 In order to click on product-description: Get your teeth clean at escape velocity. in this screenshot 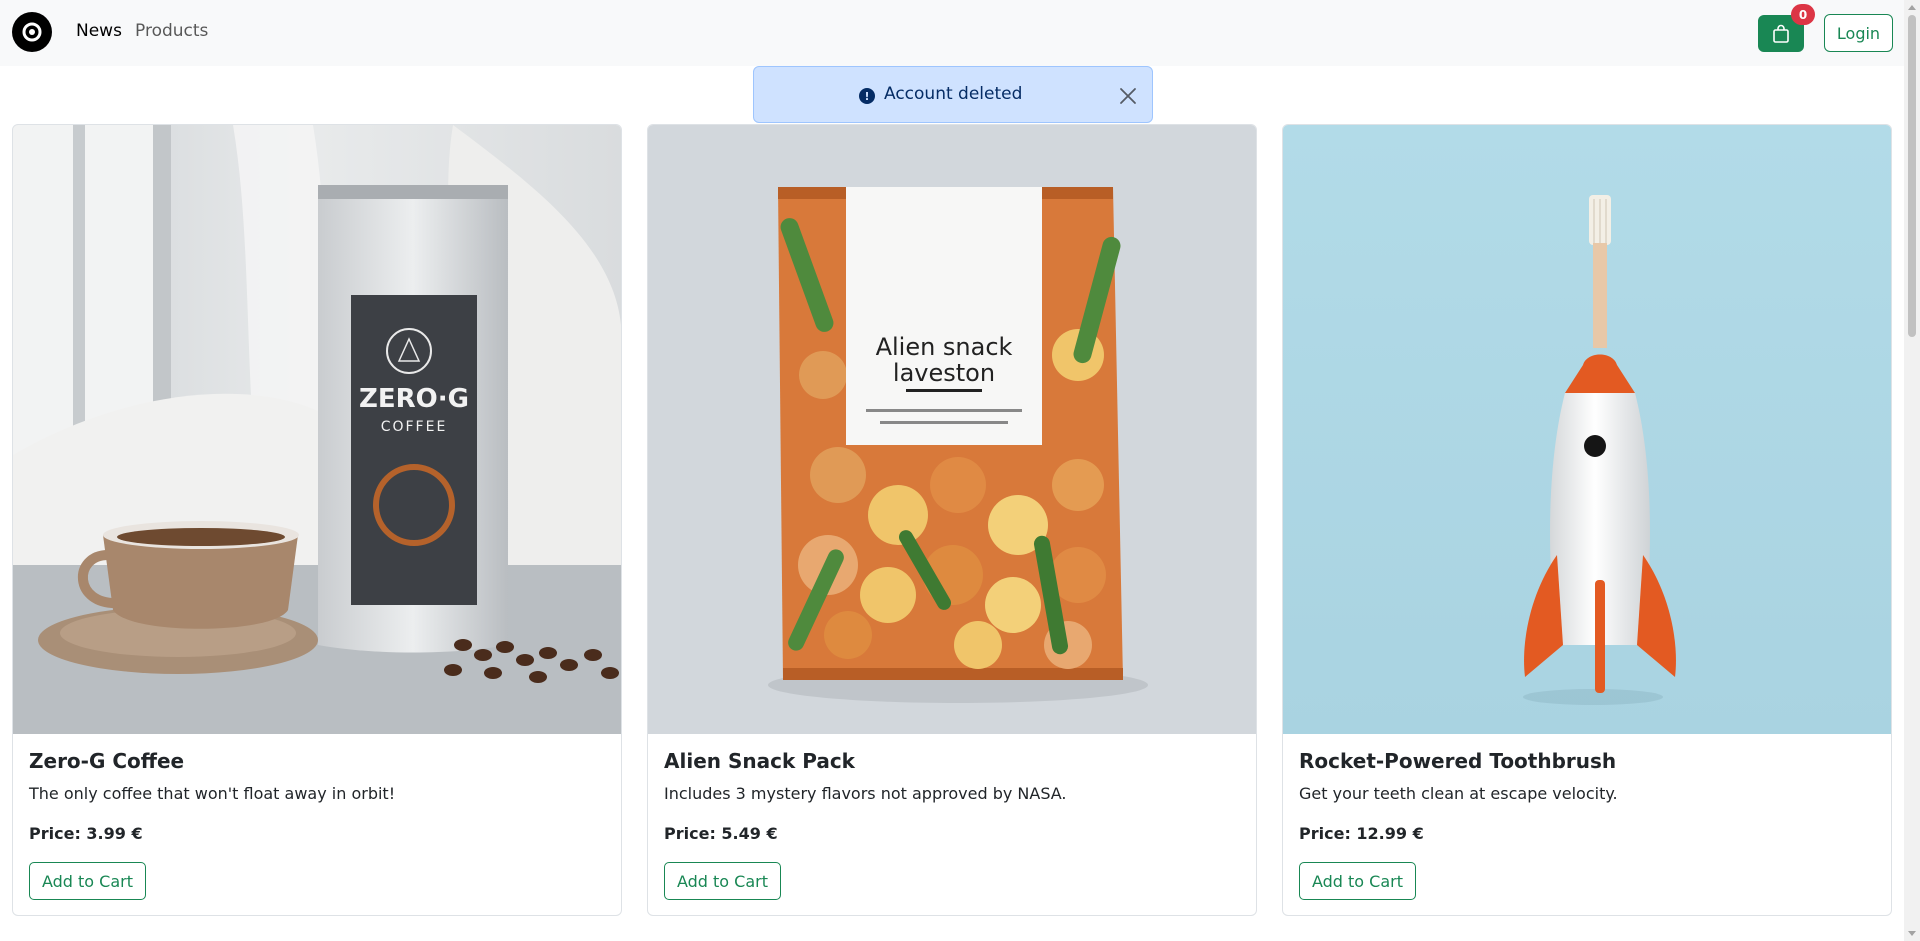, I will do `click(1458, 793)`.